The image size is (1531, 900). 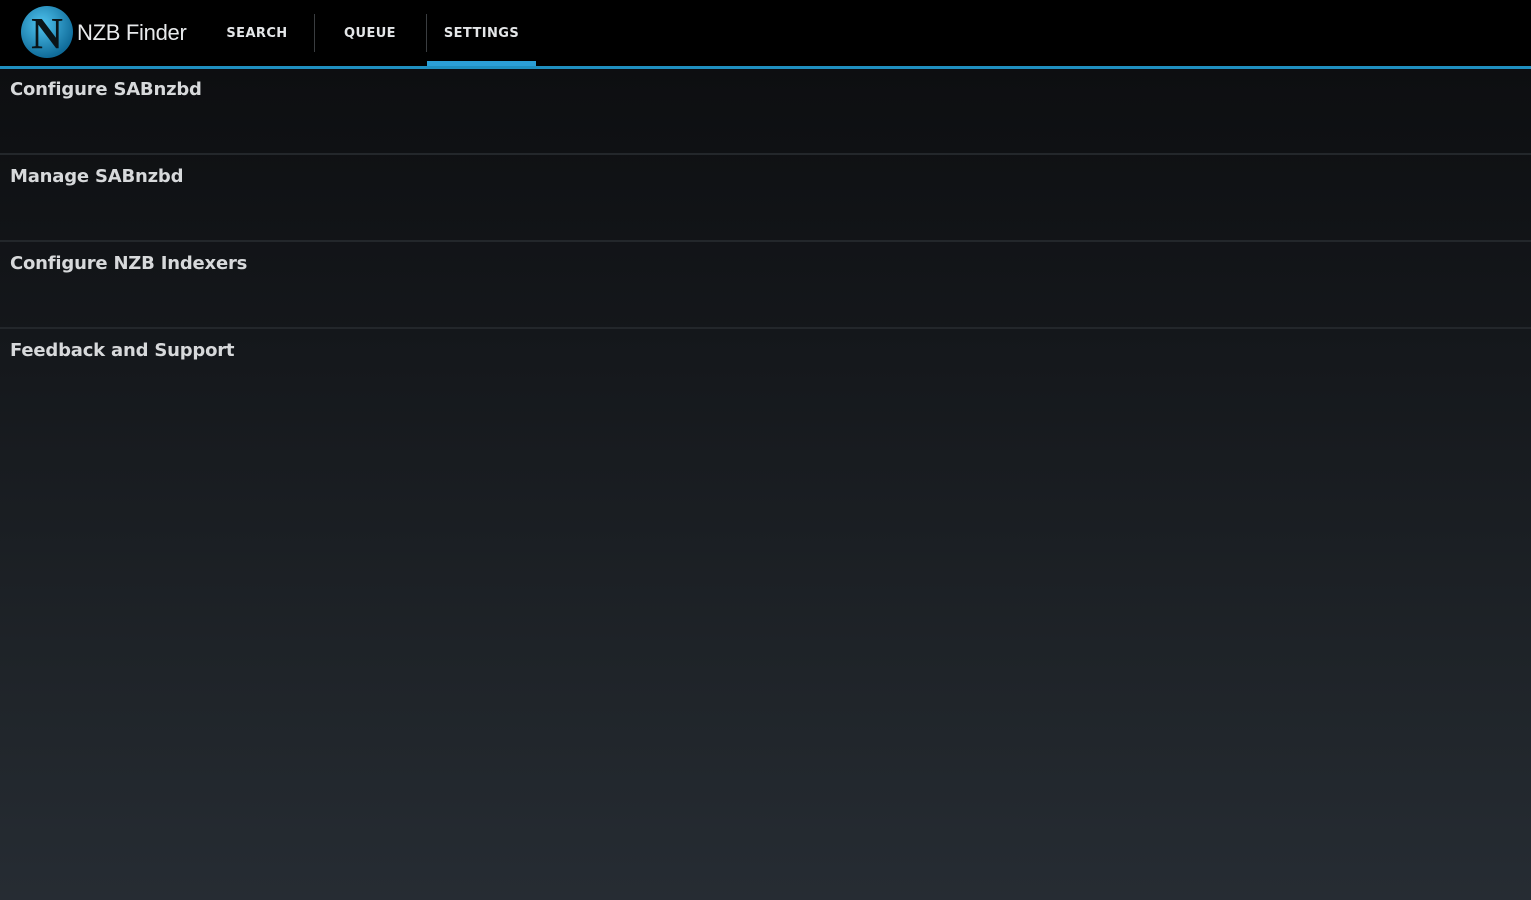 I want to click on pref-item-label: Configure NZB Indexers, so click(x=129, y=263).